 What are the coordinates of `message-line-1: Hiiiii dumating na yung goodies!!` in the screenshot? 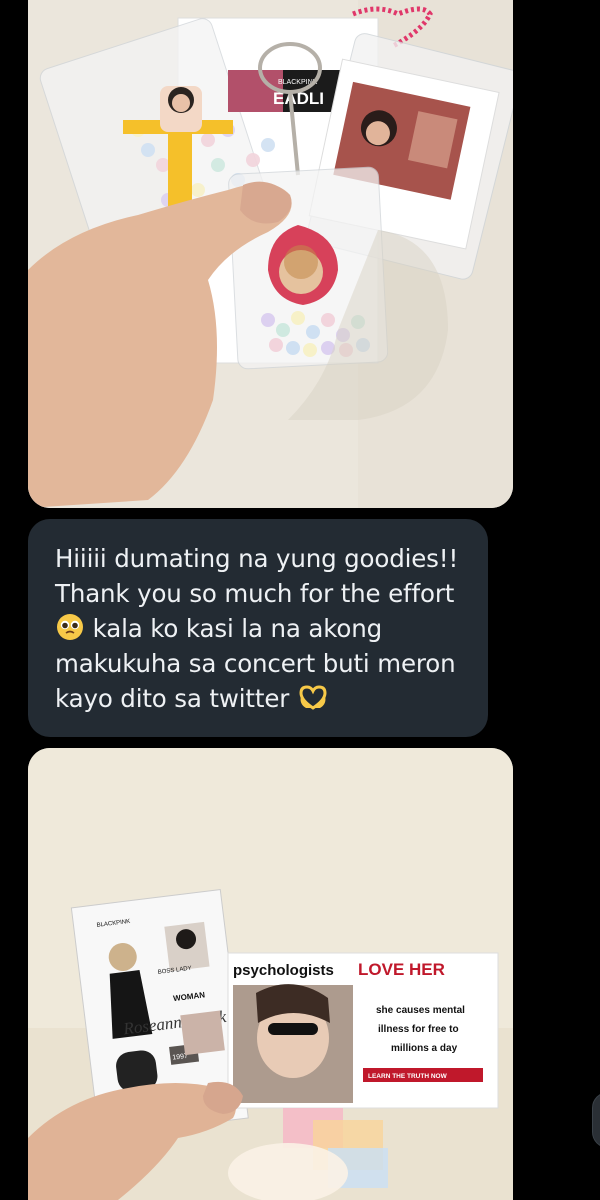 It's located at (257, 558).